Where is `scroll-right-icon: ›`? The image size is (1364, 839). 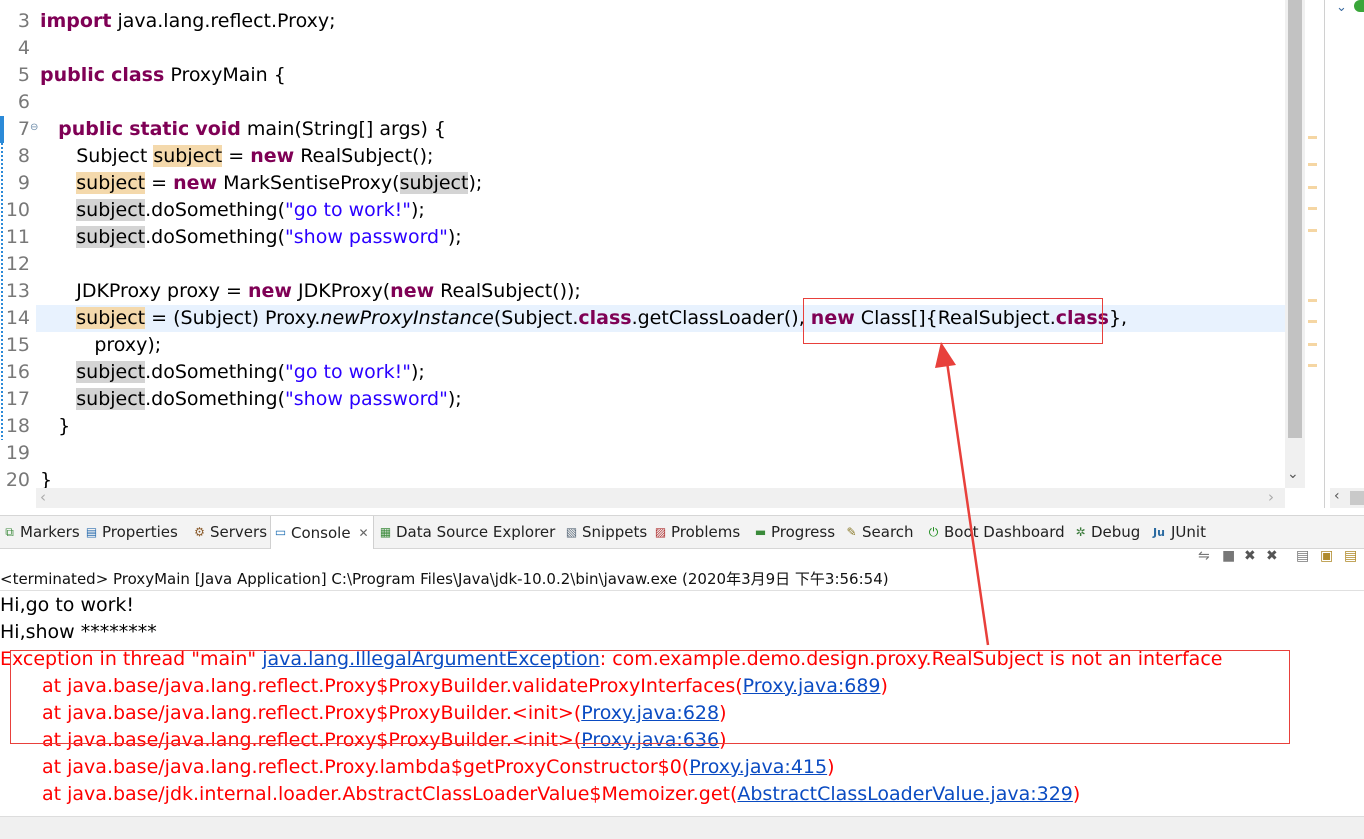
scroll-right-icon: › is located at coordinates (1271, 497).